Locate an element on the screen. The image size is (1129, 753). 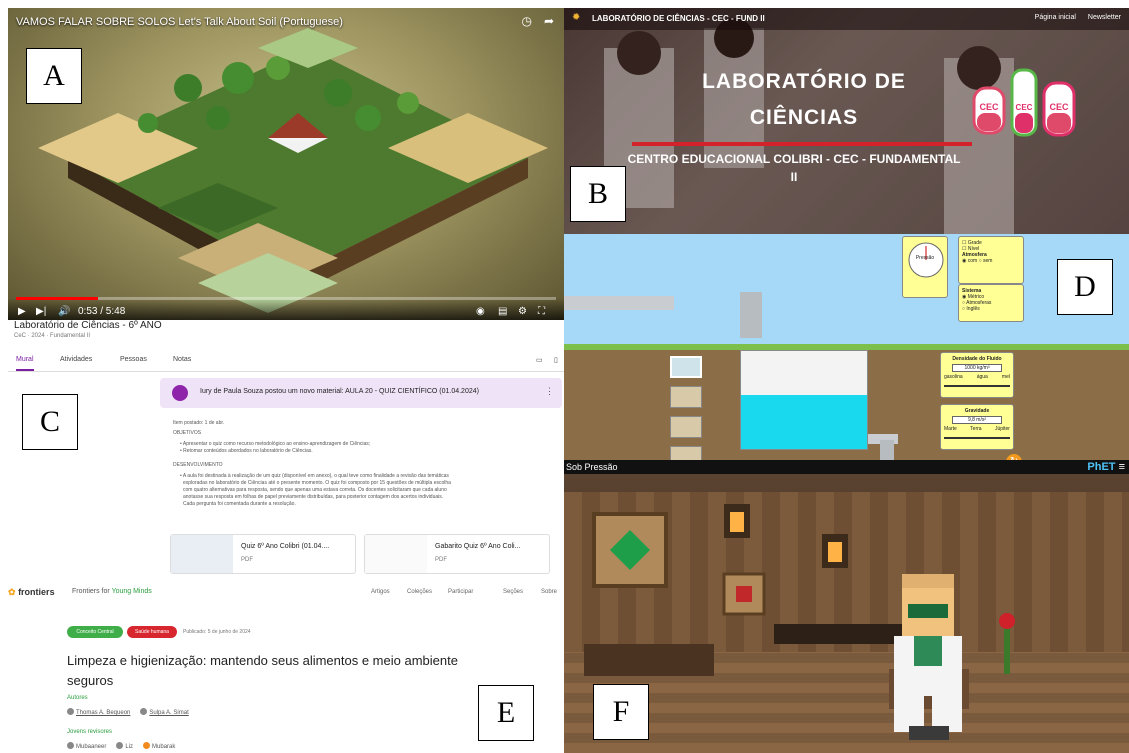
product-prefix: Frontiers for is located at coordinates (92, 591).